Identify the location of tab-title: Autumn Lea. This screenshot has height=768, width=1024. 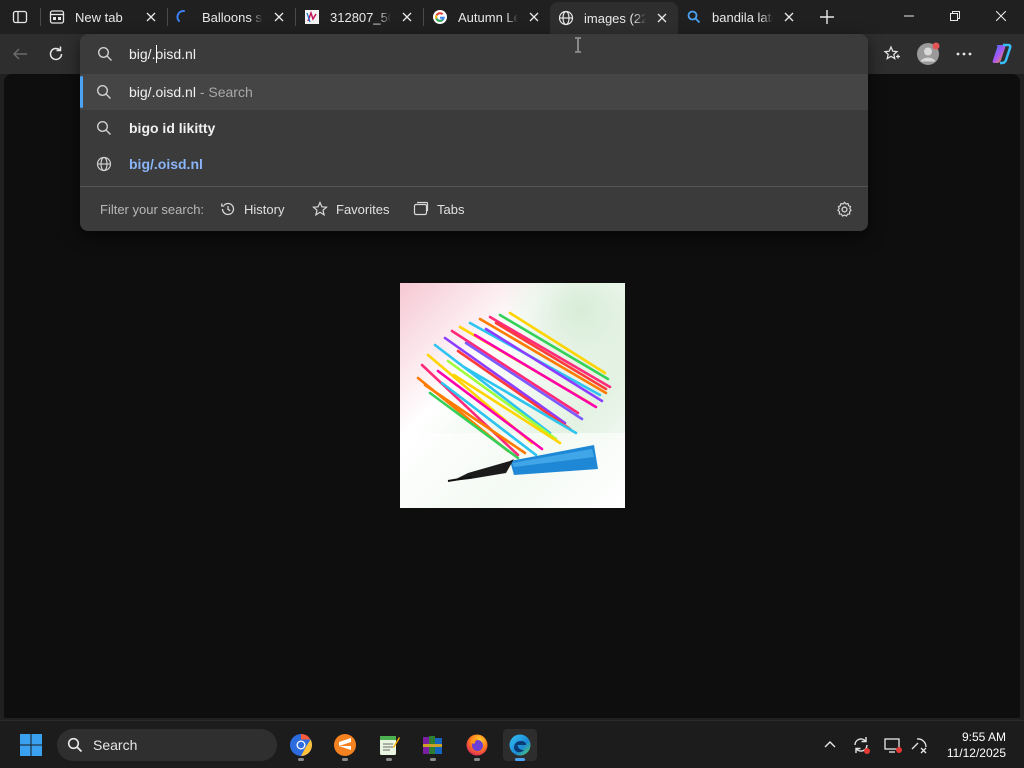
(488, 17).